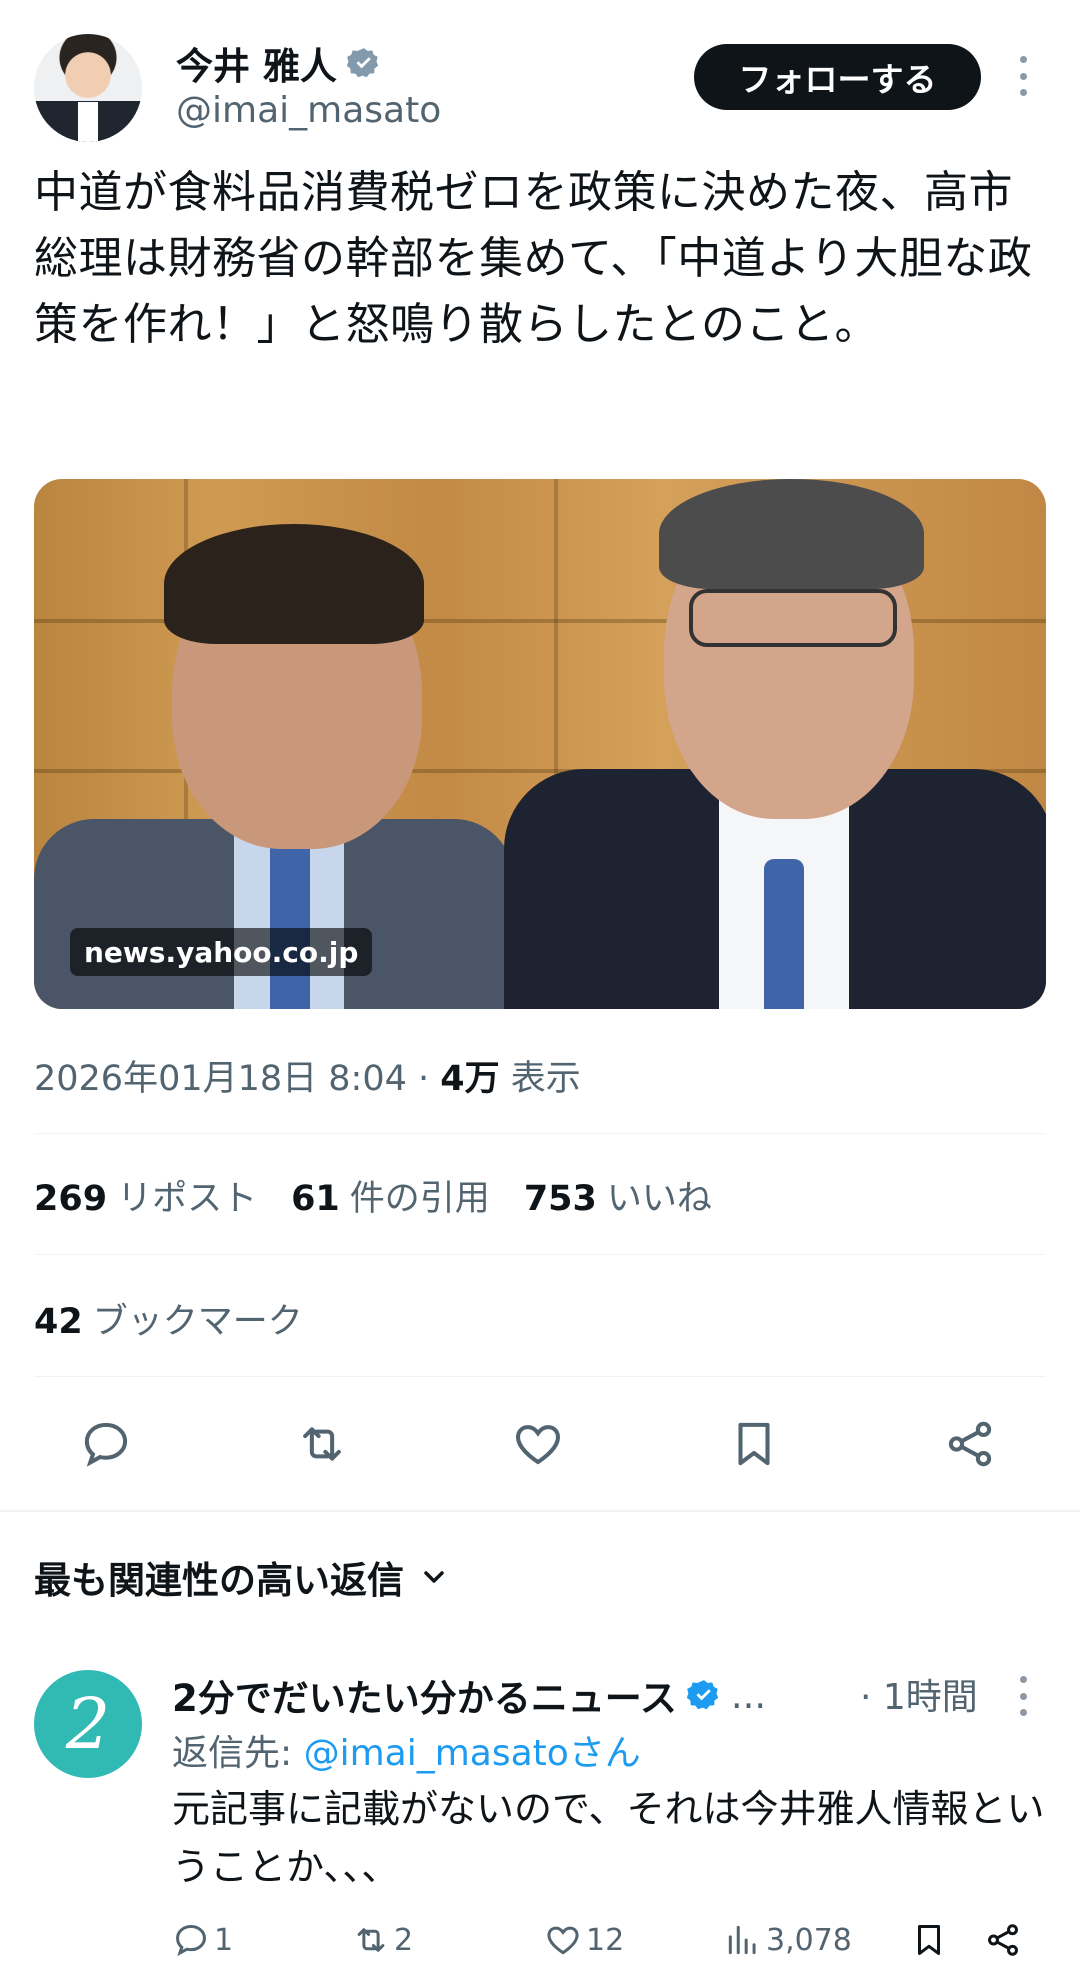 The width and height of the screenshot is (1080, 1987). What do you see at coordinates (145, 1195) in the screenshot?
I see `reposts-stat: 269 リポスト` at bounding box center [145, 1195].